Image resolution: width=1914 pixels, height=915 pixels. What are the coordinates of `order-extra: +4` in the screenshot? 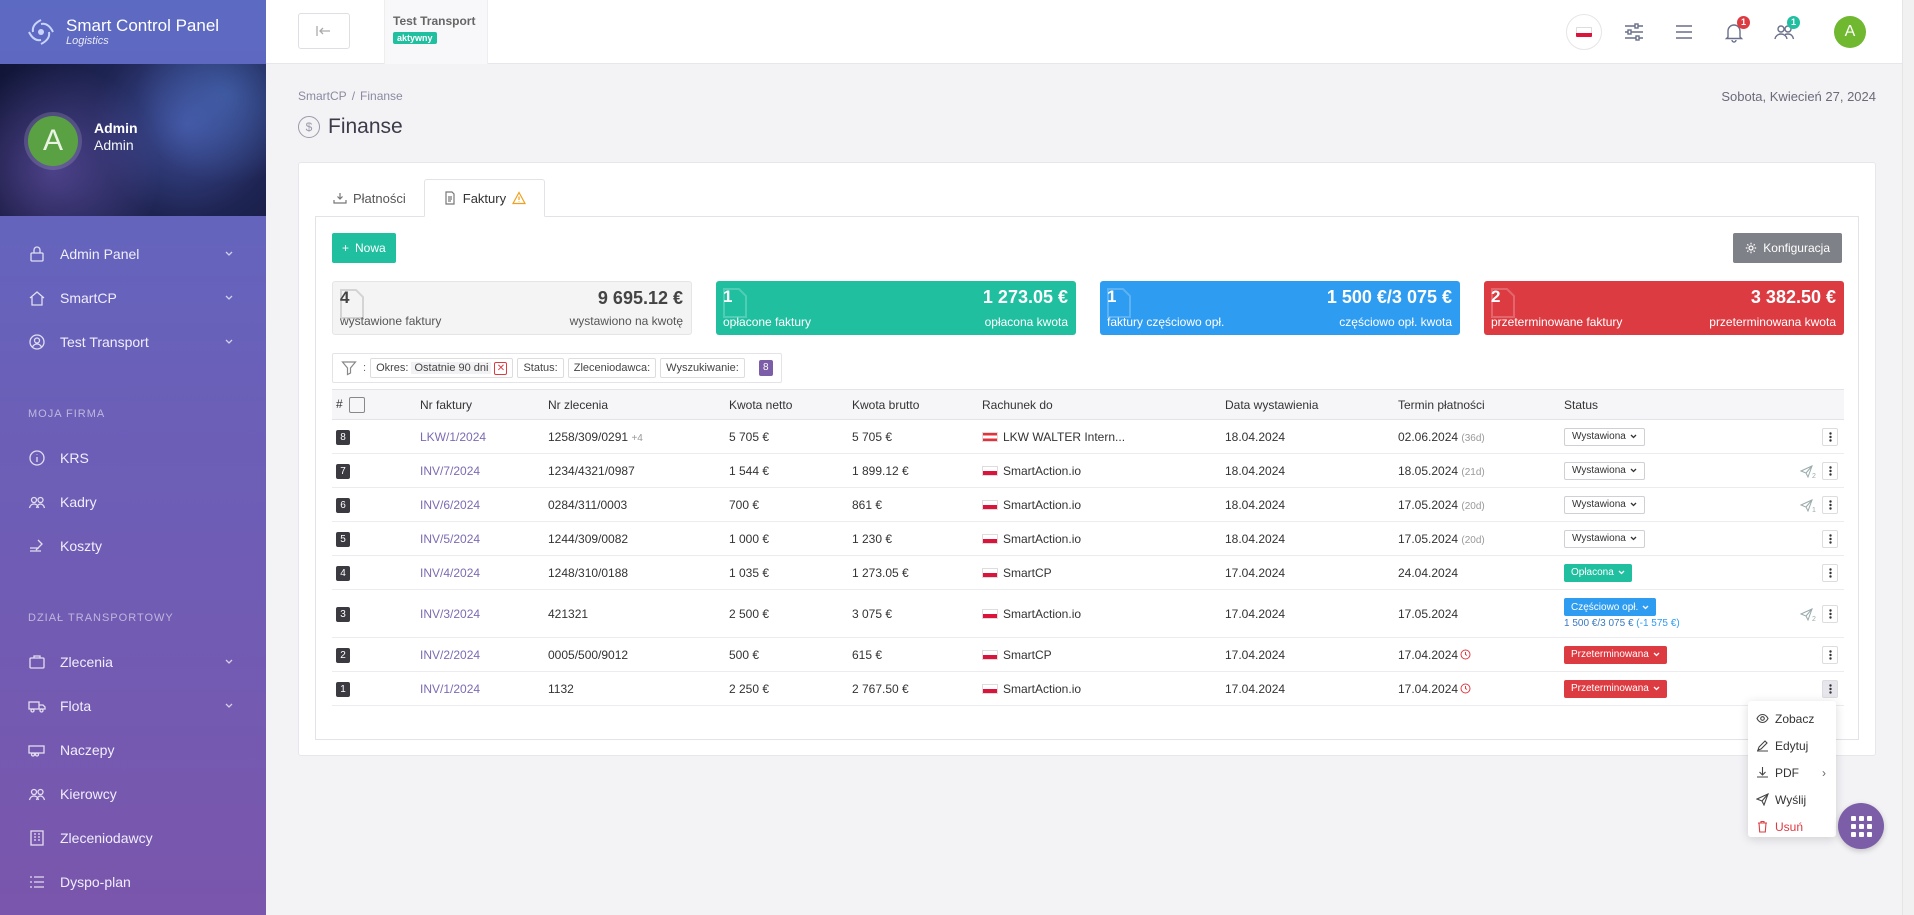 It's located at (636, 438).